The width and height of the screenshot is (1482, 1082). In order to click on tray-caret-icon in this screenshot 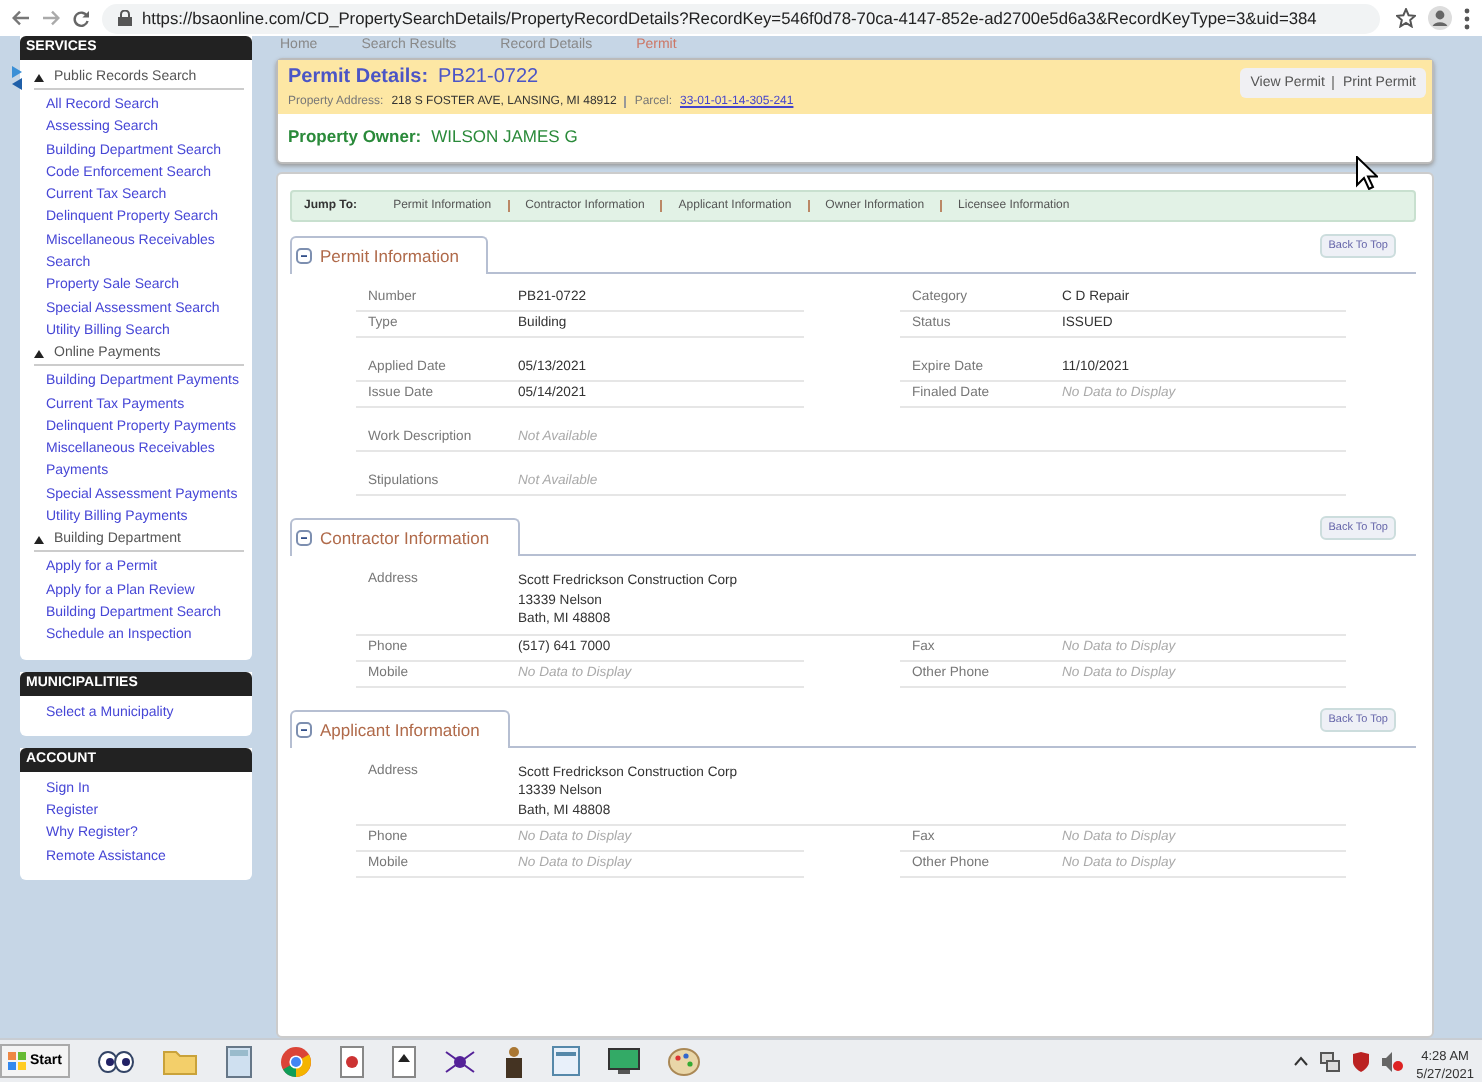, I will do `click(1301, 1061)`.